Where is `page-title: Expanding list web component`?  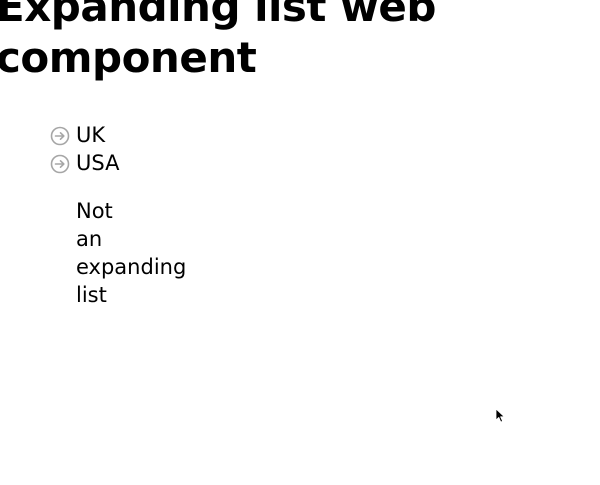 page-title: Expanding list web component is located at coordinates (218, 41).